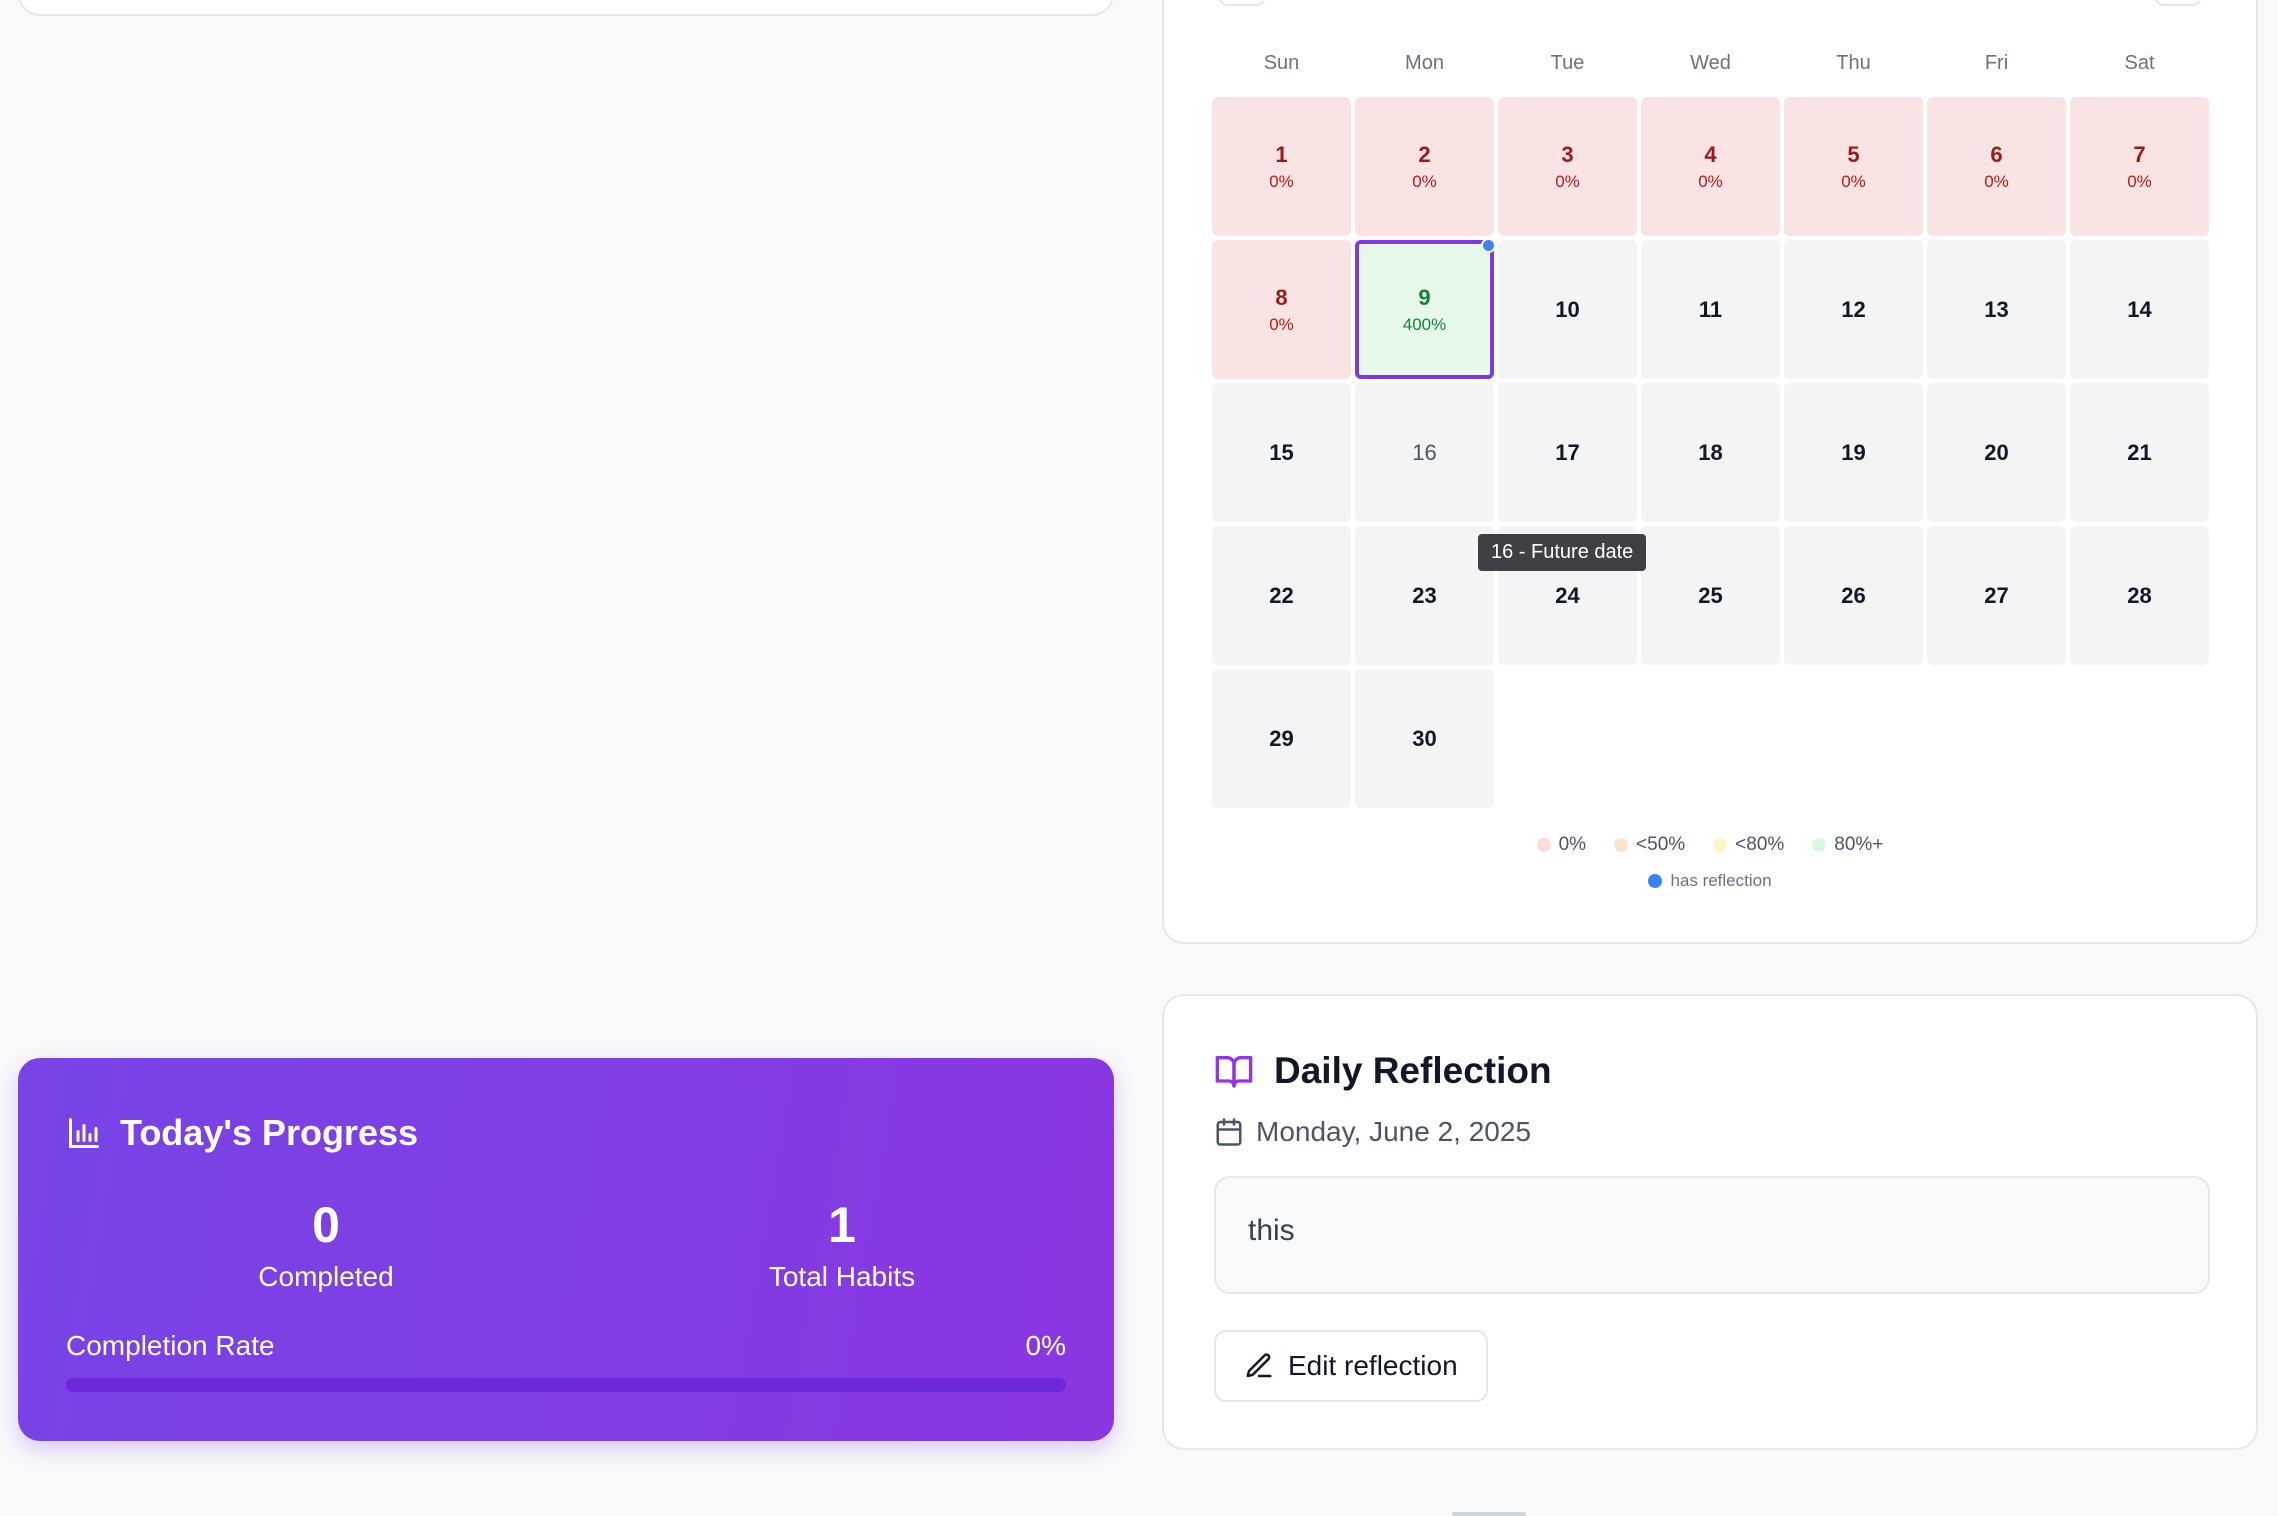 The image size is (2278, 1516). I want to click on calendar-day-21: 21, so click(2139, 452).